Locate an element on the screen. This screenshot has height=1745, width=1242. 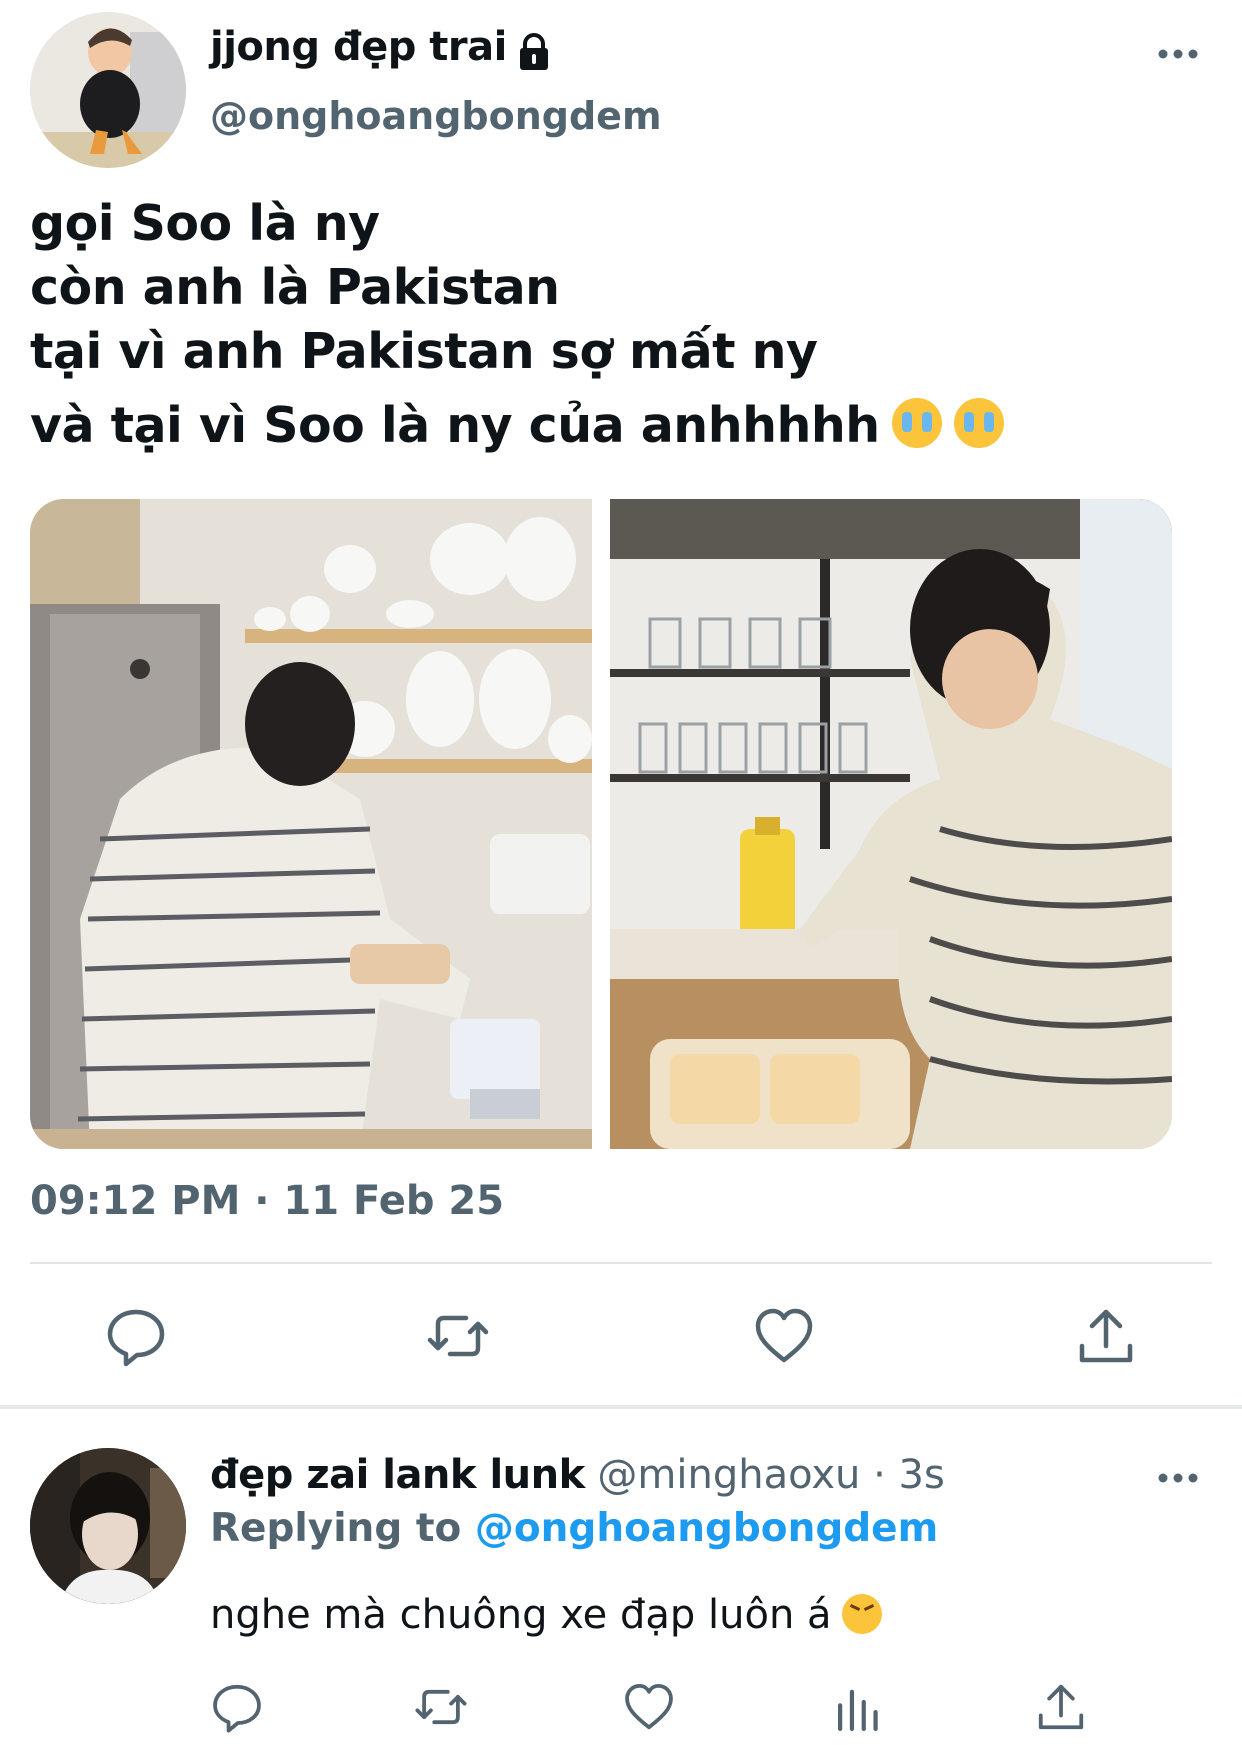
tweet-line: gọi Soo là ny is located at coordinates (205, 223).